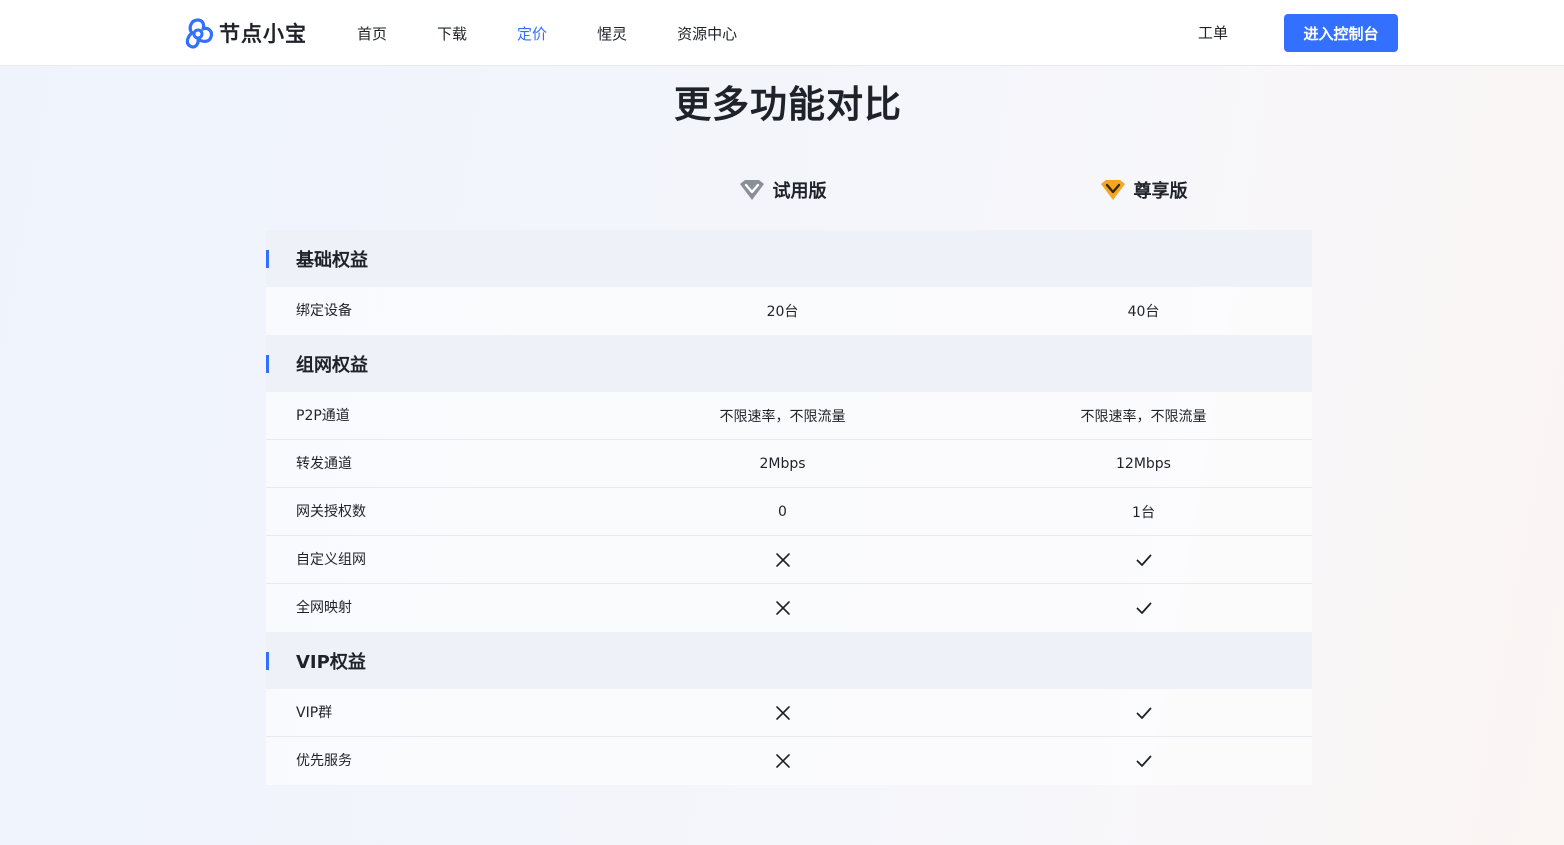  What do you see at coordinates (331, 662) in the screenshot?
I see `group-title: VIP权益` at bounding box center [331, 662].